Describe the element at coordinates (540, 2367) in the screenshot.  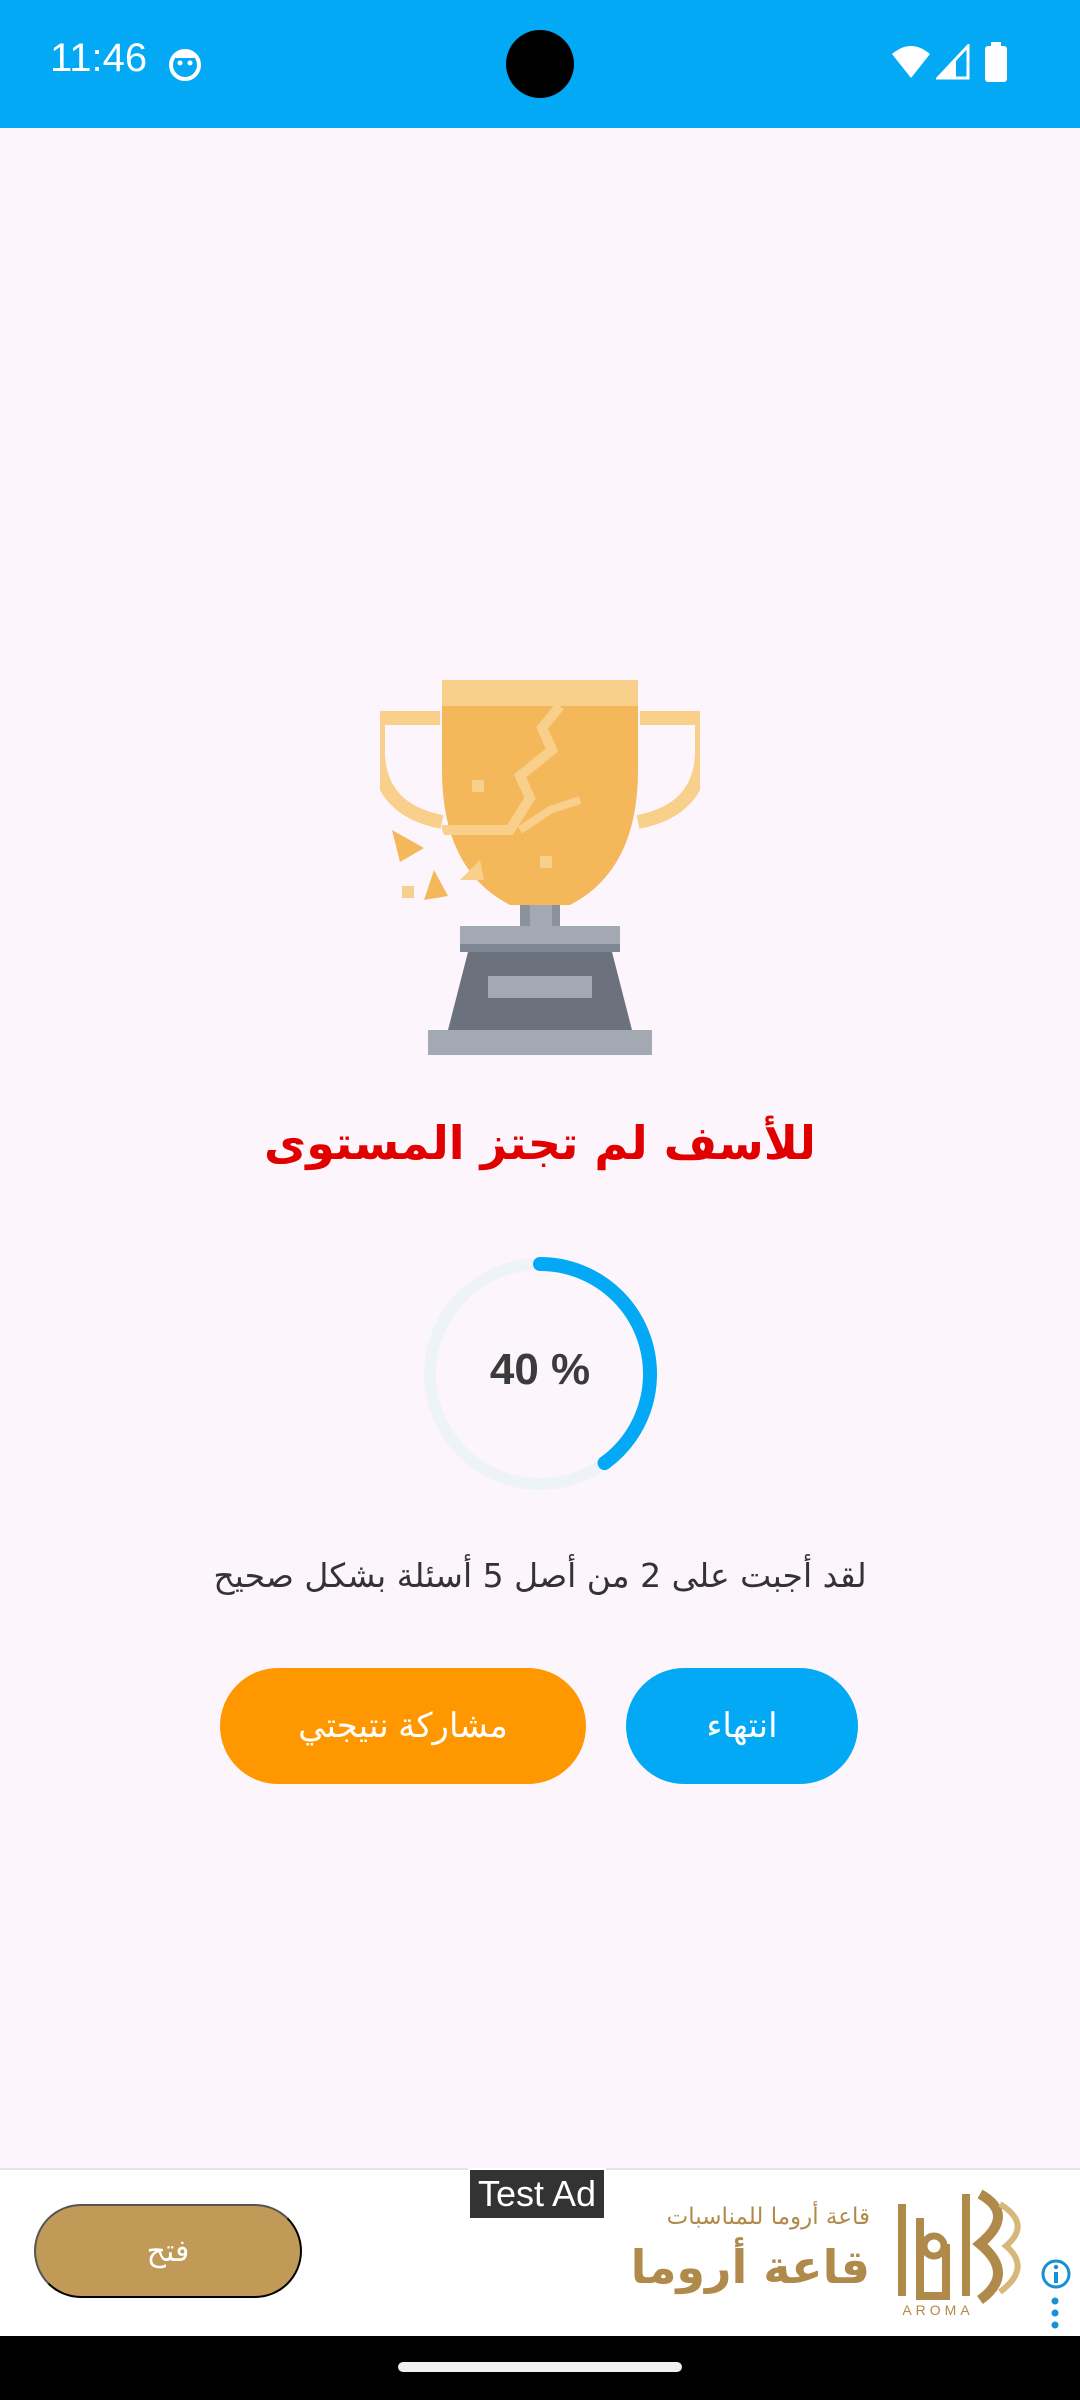
I see `home-indicator` at that location.